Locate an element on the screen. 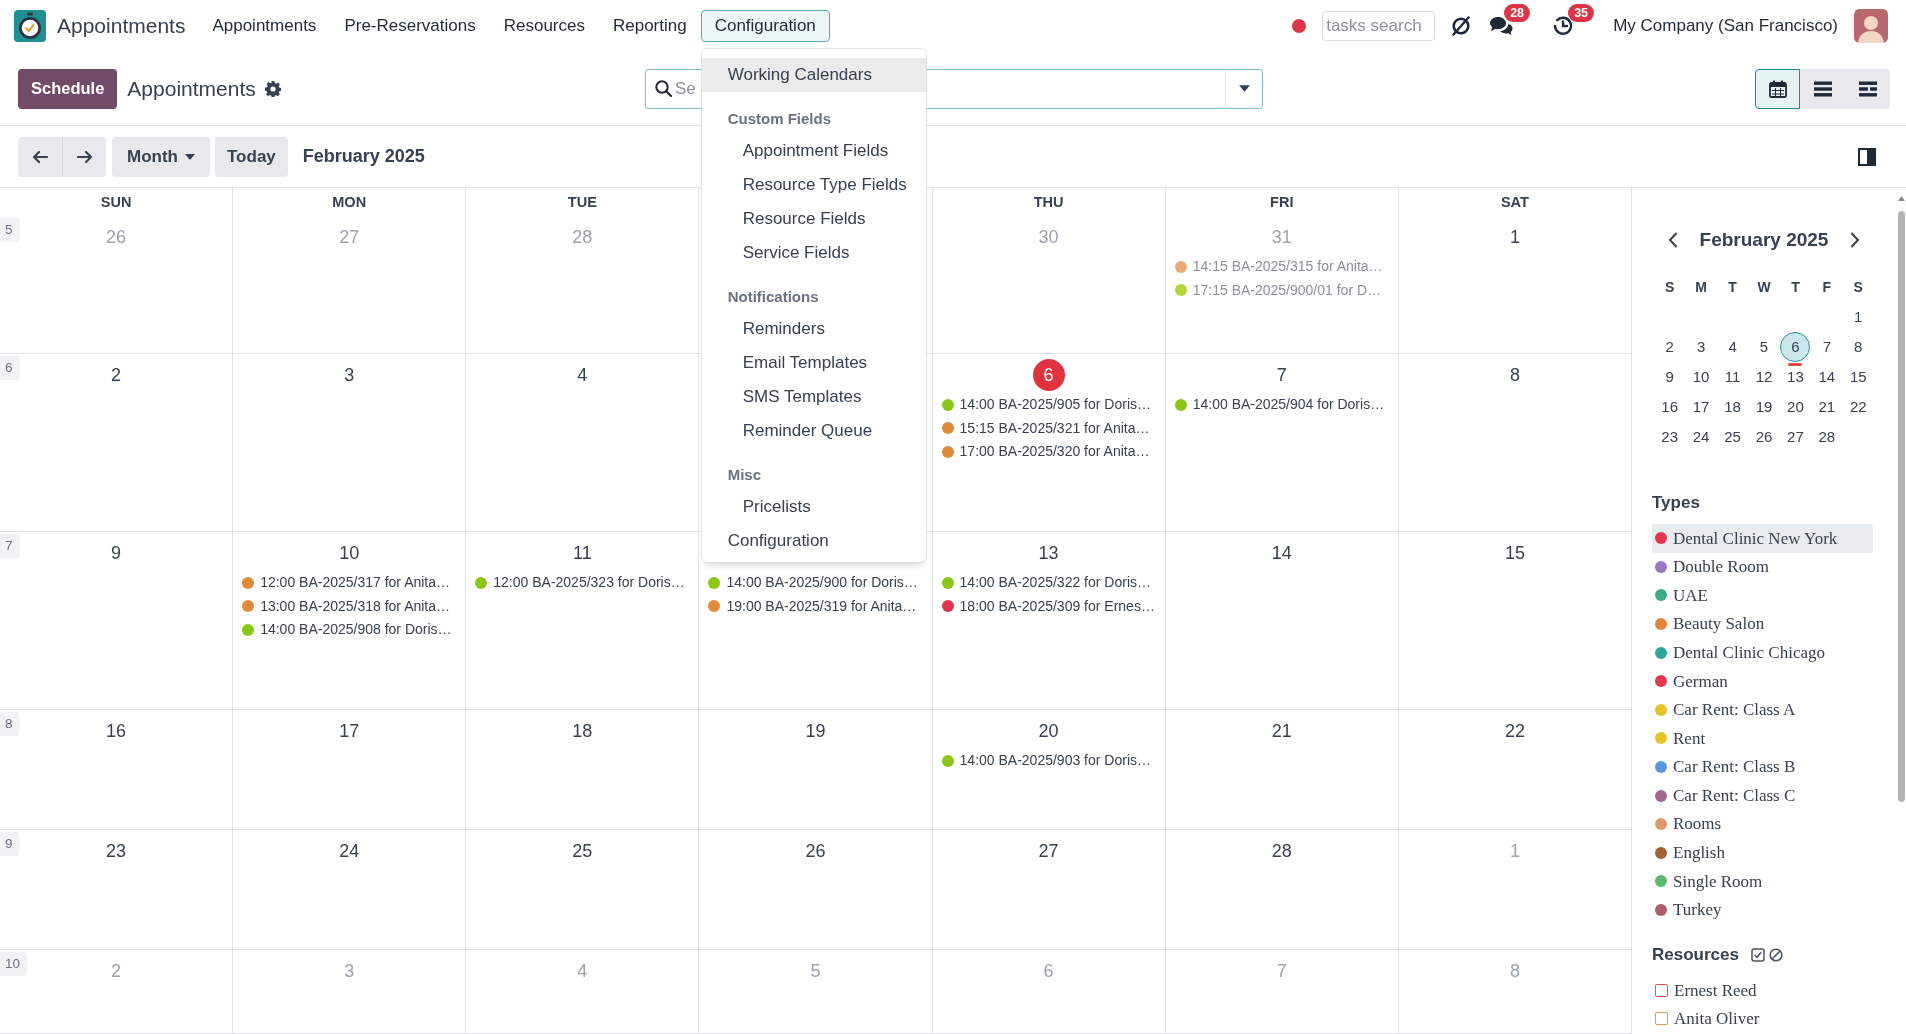 The width and height of the screenshot is (1906, 1034). mini-calendar-day: 3 is located at coordinates (1701, 347).